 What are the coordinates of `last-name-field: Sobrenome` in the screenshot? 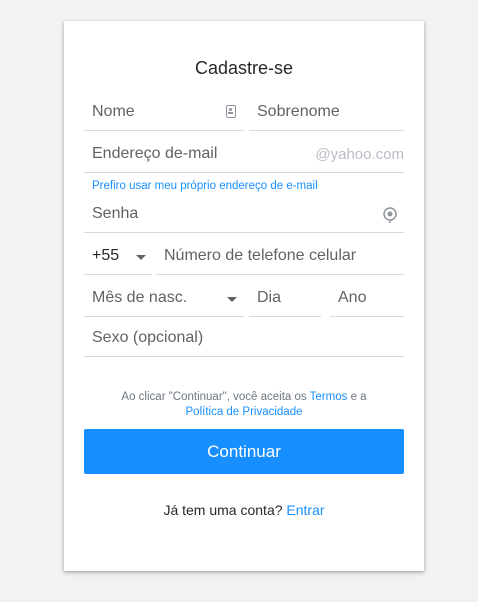 It's located at (326, 114).